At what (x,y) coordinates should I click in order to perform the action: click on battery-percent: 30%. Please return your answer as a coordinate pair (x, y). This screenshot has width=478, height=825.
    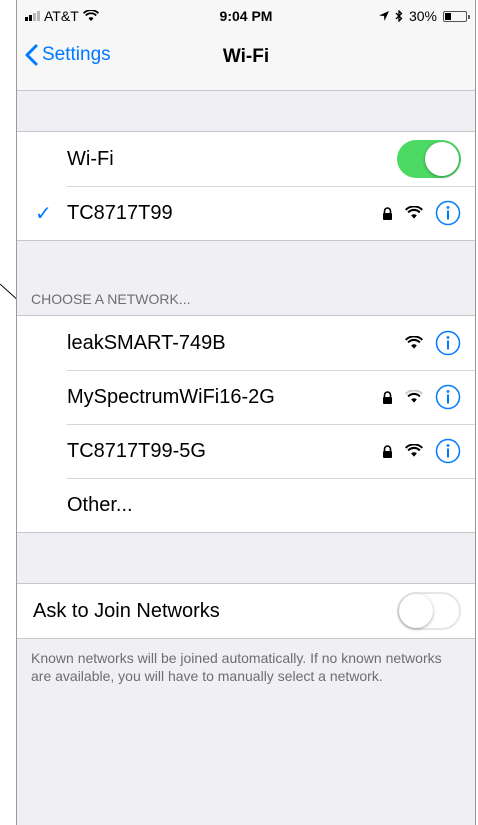
    Looking at the image, I should click on (422, 16).